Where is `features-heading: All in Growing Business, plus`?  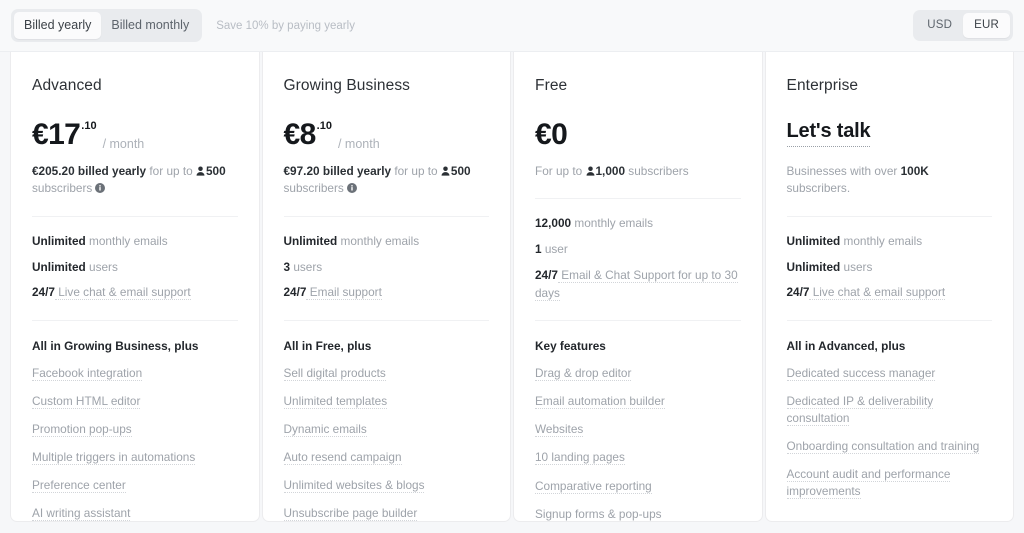 features-heading: All in Growing Business, plus is located at coordinates (115, 345).